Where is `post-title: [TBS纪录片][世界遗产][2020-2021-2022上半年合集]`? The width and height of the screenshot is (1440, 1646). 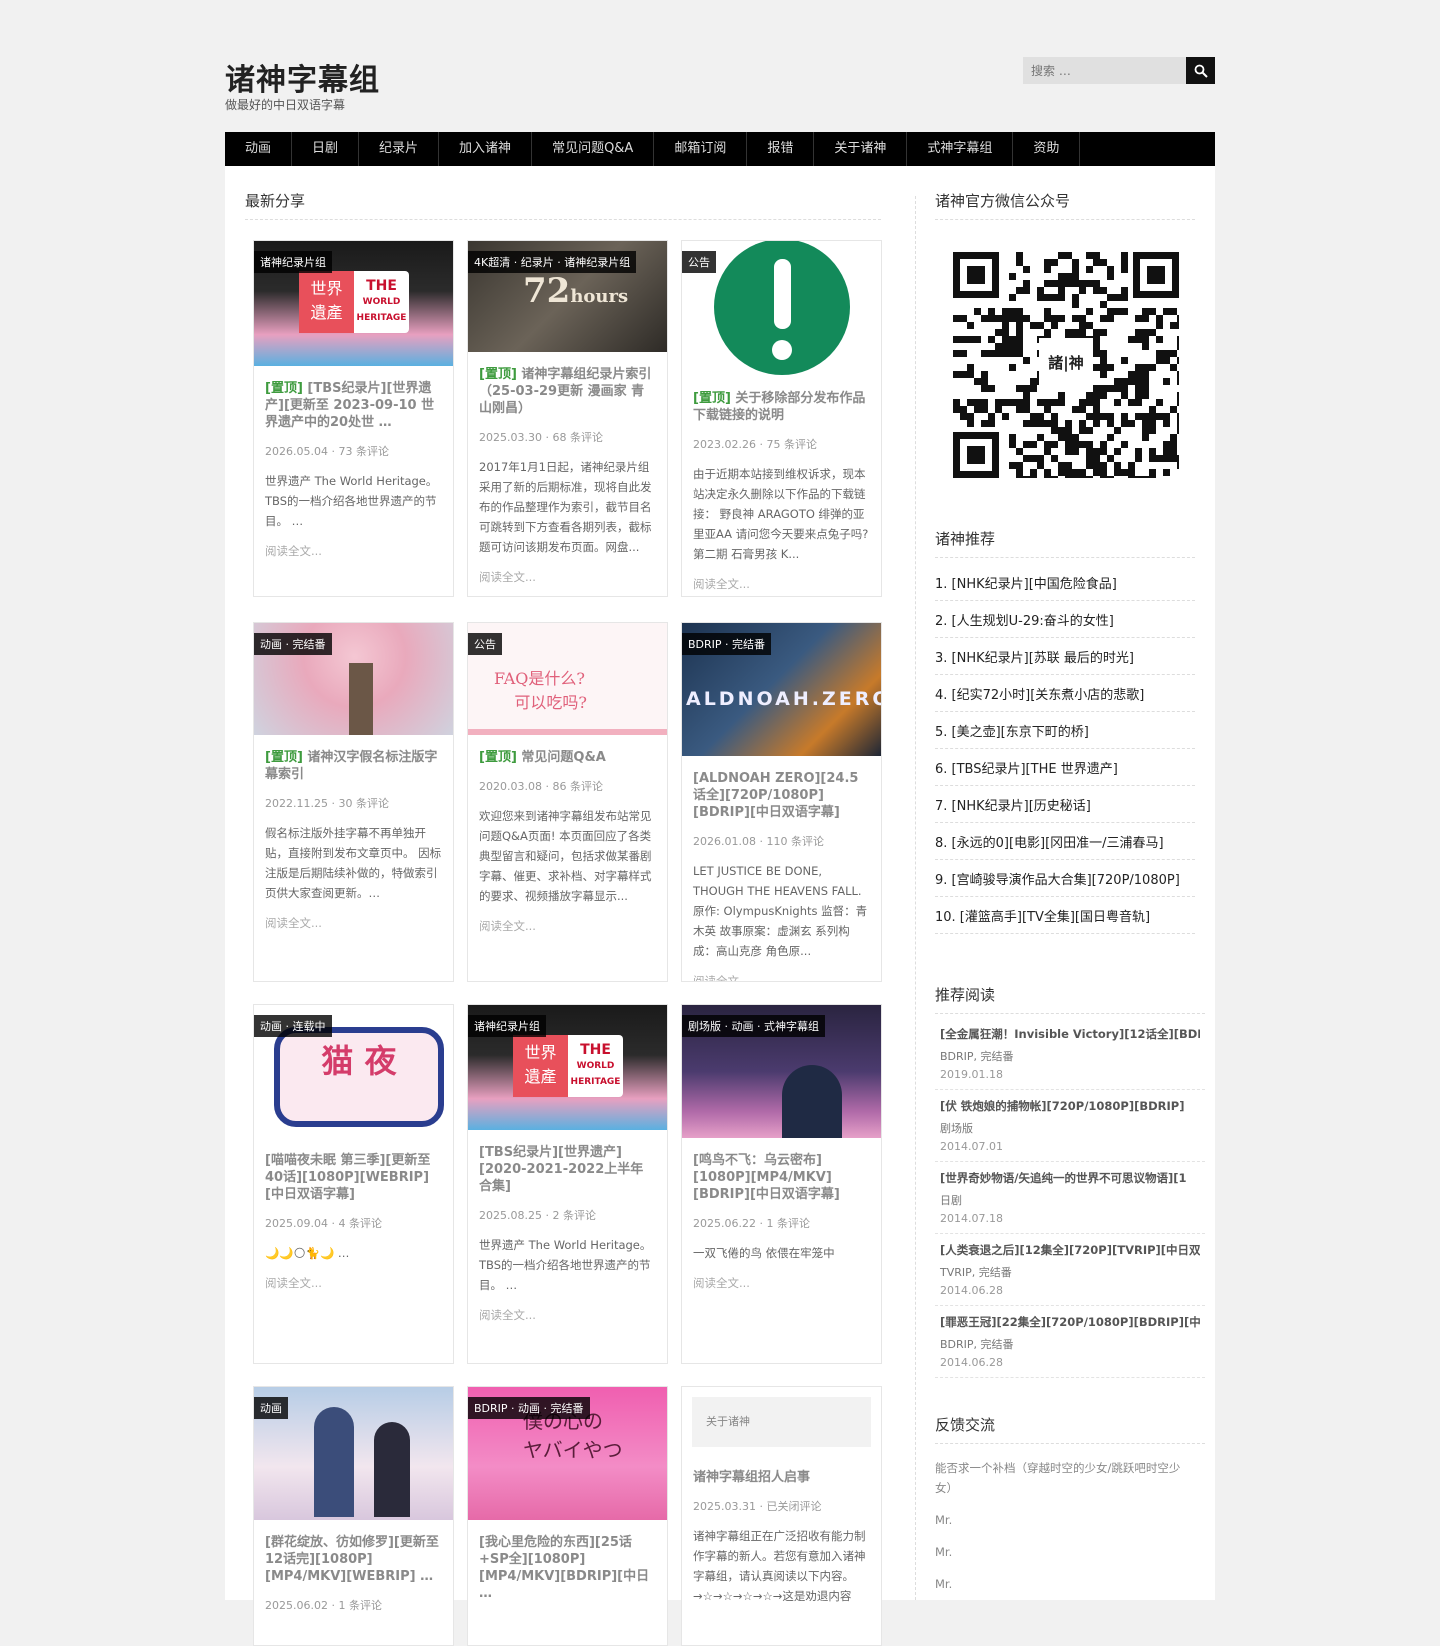 post-title: [TBS纪录片][世界遗产][2020-2021-2022上半年合集] is located at coordinates (567, 1169).